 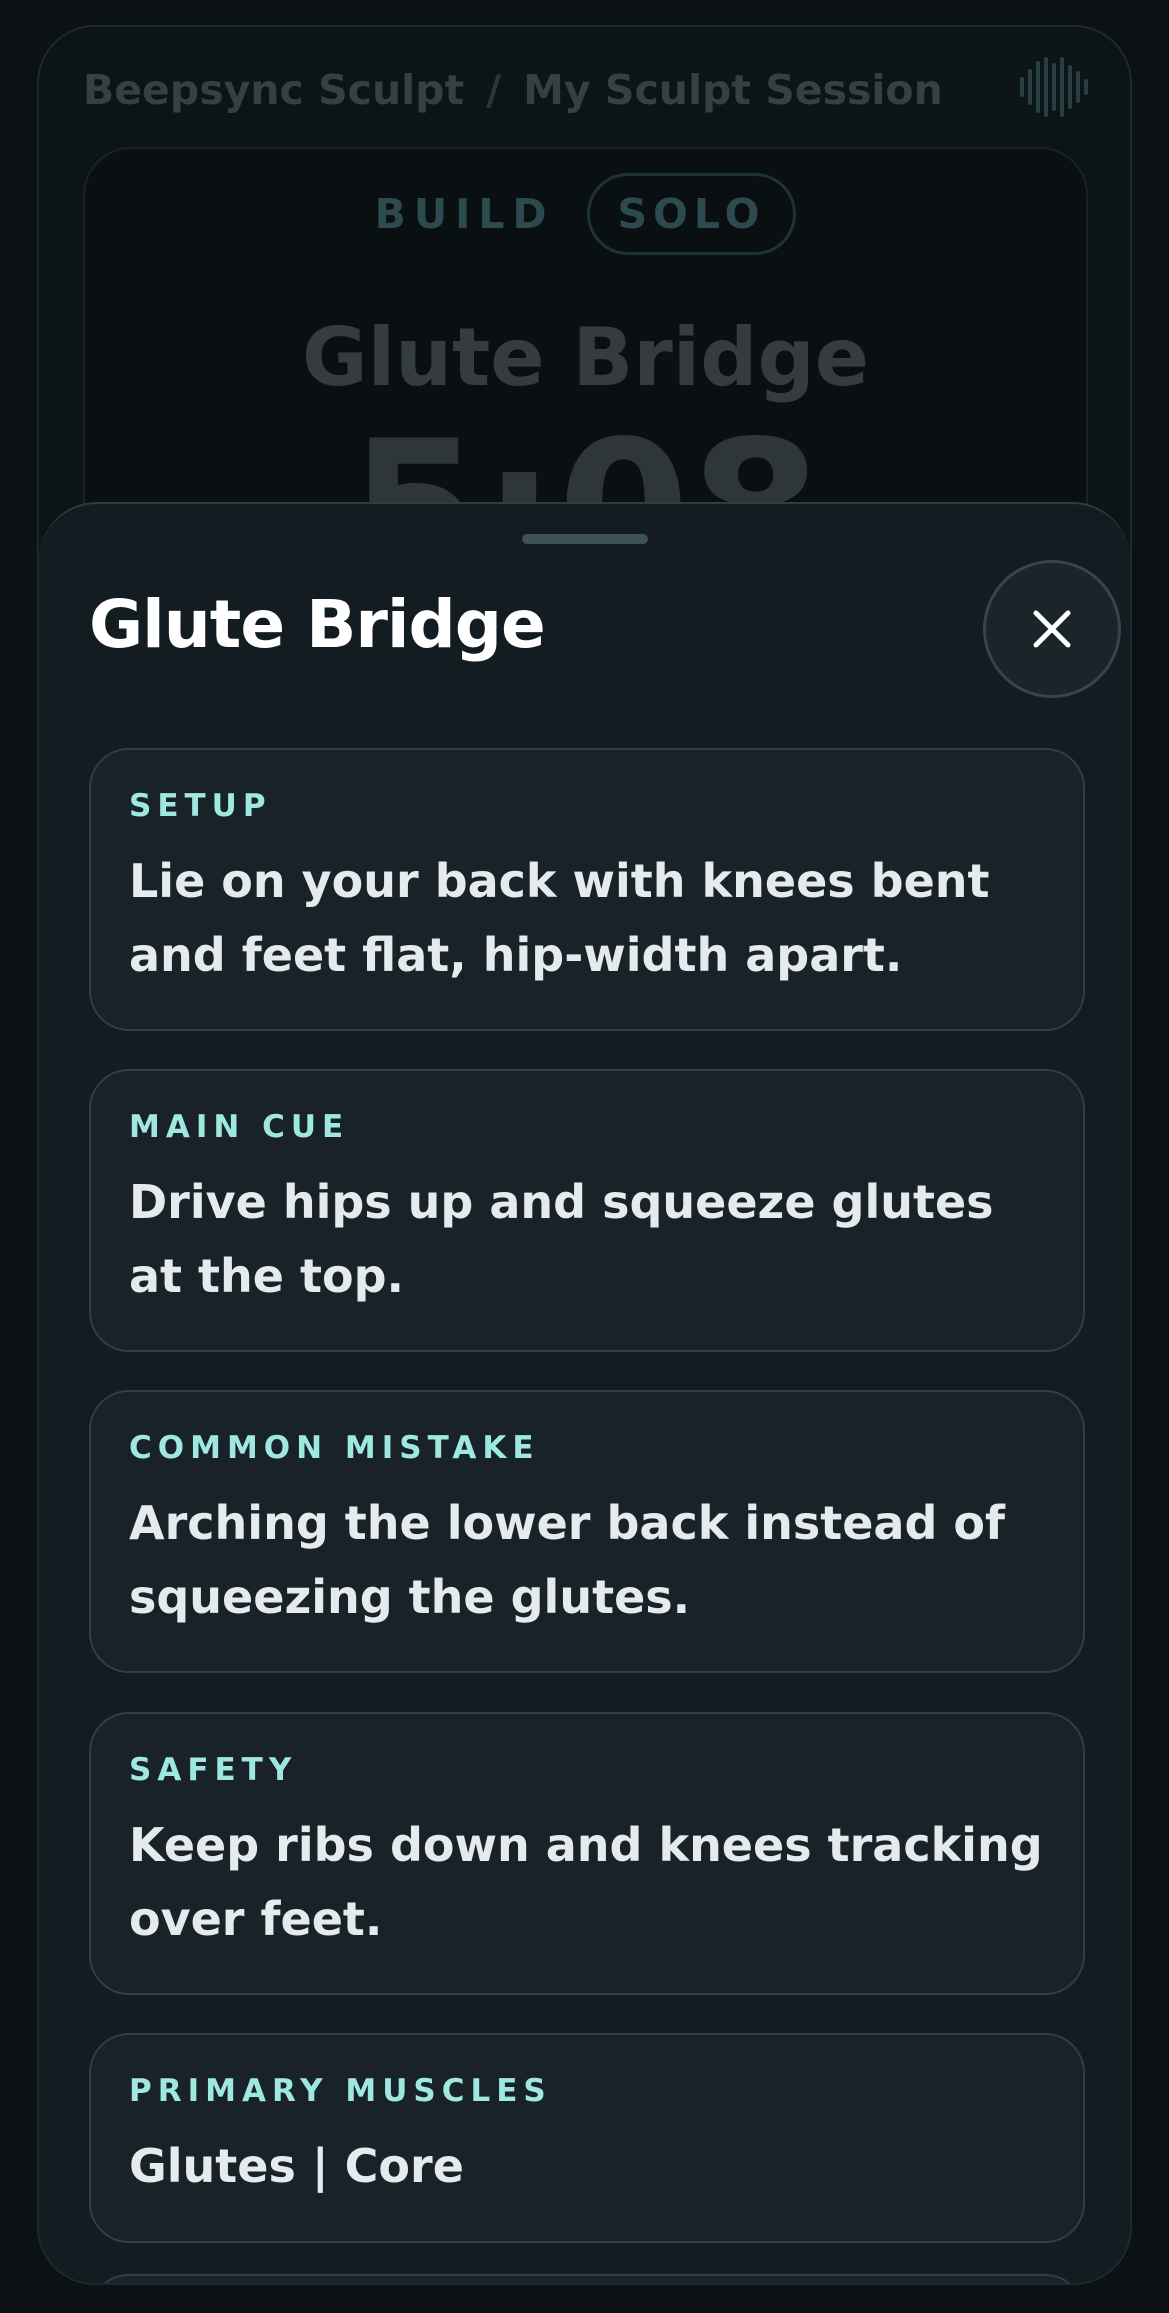 I want to click on phase-label: BUILD, so click(x=464, y=214).